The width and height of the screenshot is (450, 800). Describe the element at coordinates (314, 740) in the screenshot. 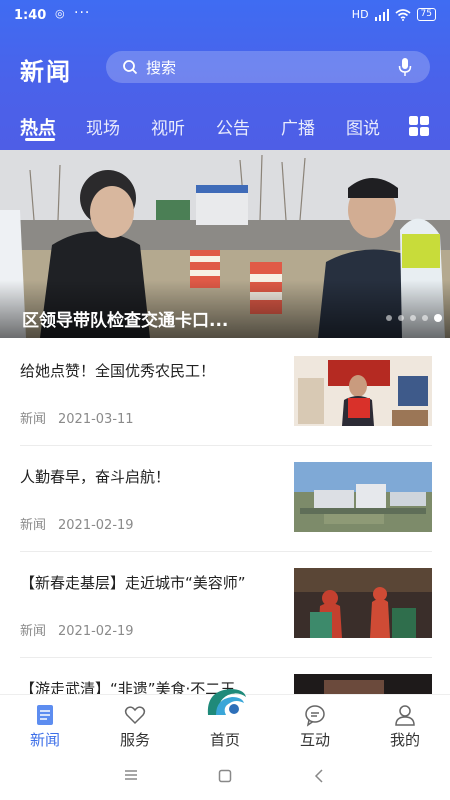

I see `nav-label: 互动` at that location.